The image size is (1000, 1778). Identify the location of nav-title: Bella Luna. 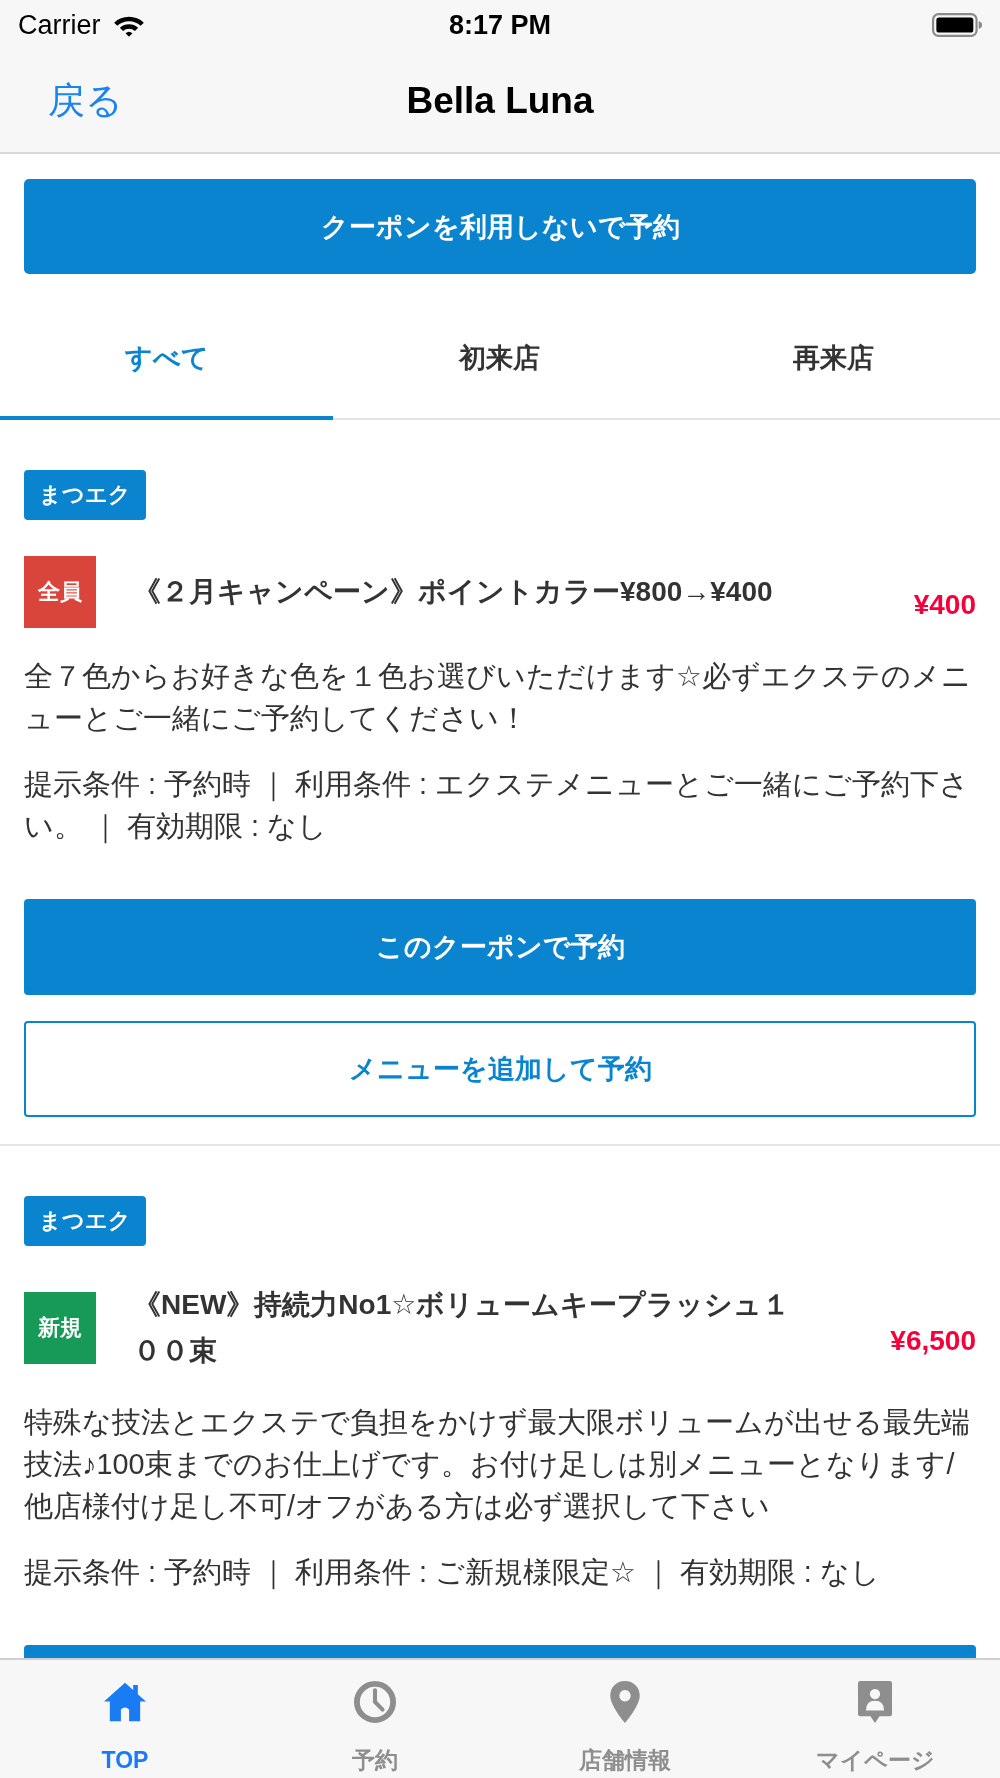
(500, 101).